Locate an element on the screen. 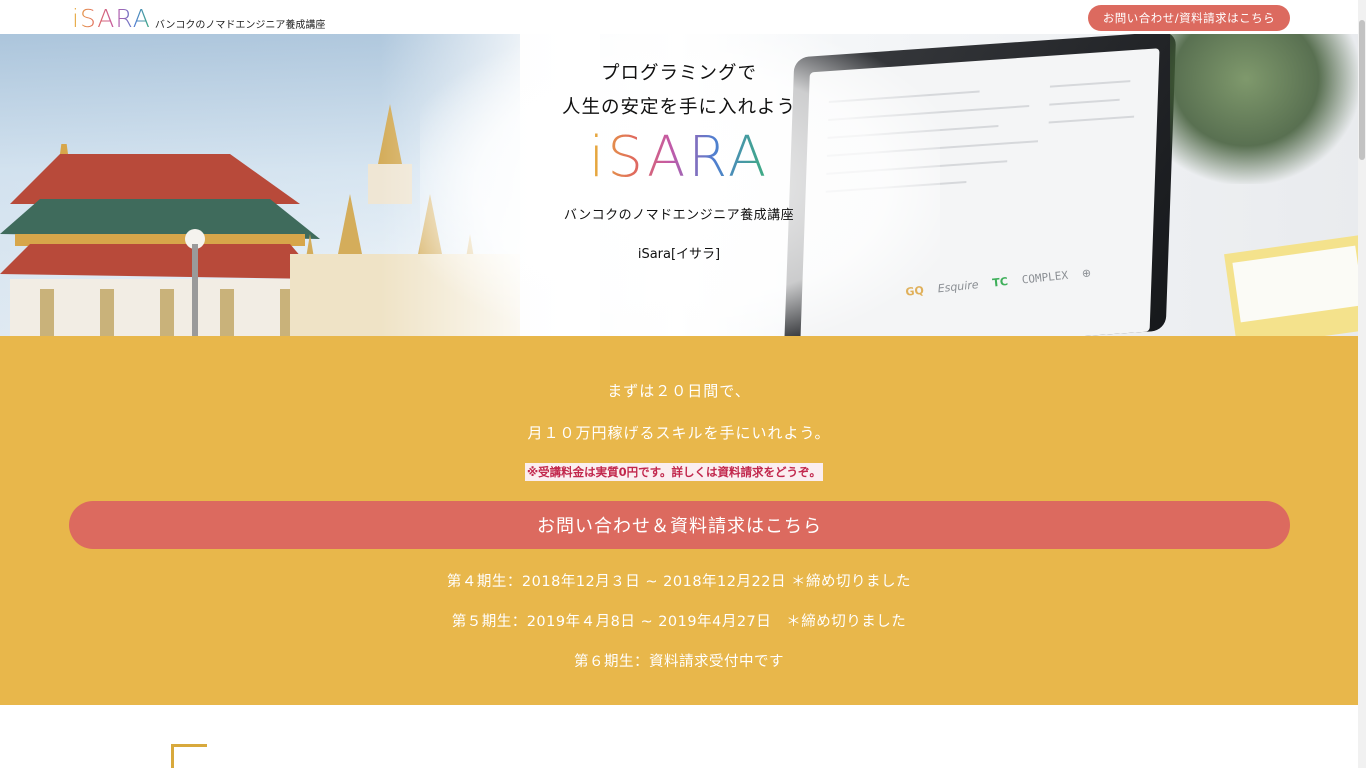  site-header: iSARA バンコクのノマドエンジニア養成講座 お問い合わせ/資料請求はこちら is located at coordinates (679, 17).